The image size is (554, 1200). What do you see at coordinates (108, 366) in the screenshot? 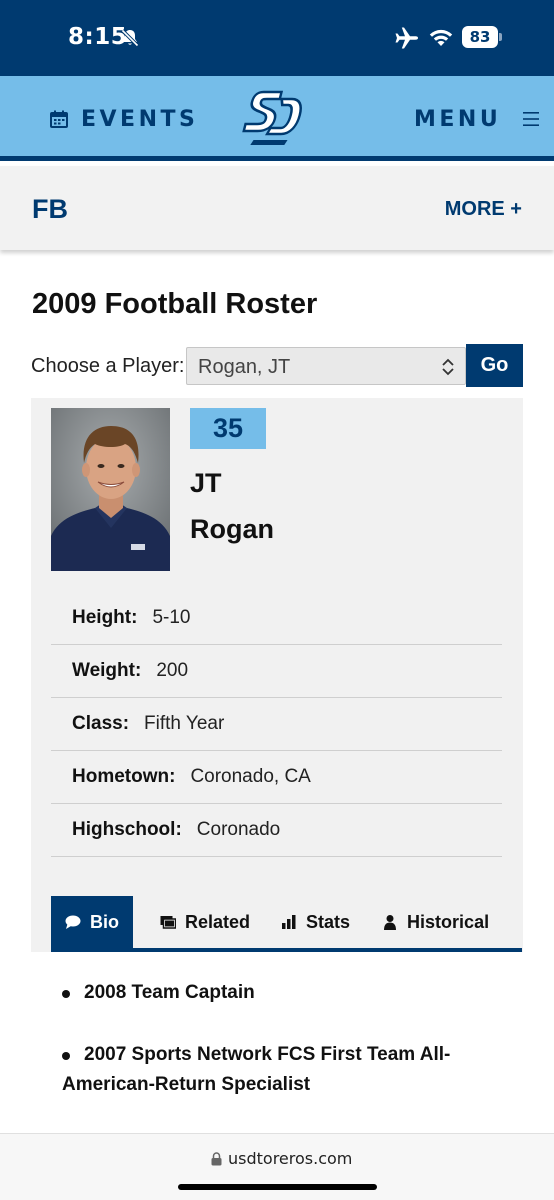
I see `choose-player-label: Choose a Player:` at bounding box center [108, 366].